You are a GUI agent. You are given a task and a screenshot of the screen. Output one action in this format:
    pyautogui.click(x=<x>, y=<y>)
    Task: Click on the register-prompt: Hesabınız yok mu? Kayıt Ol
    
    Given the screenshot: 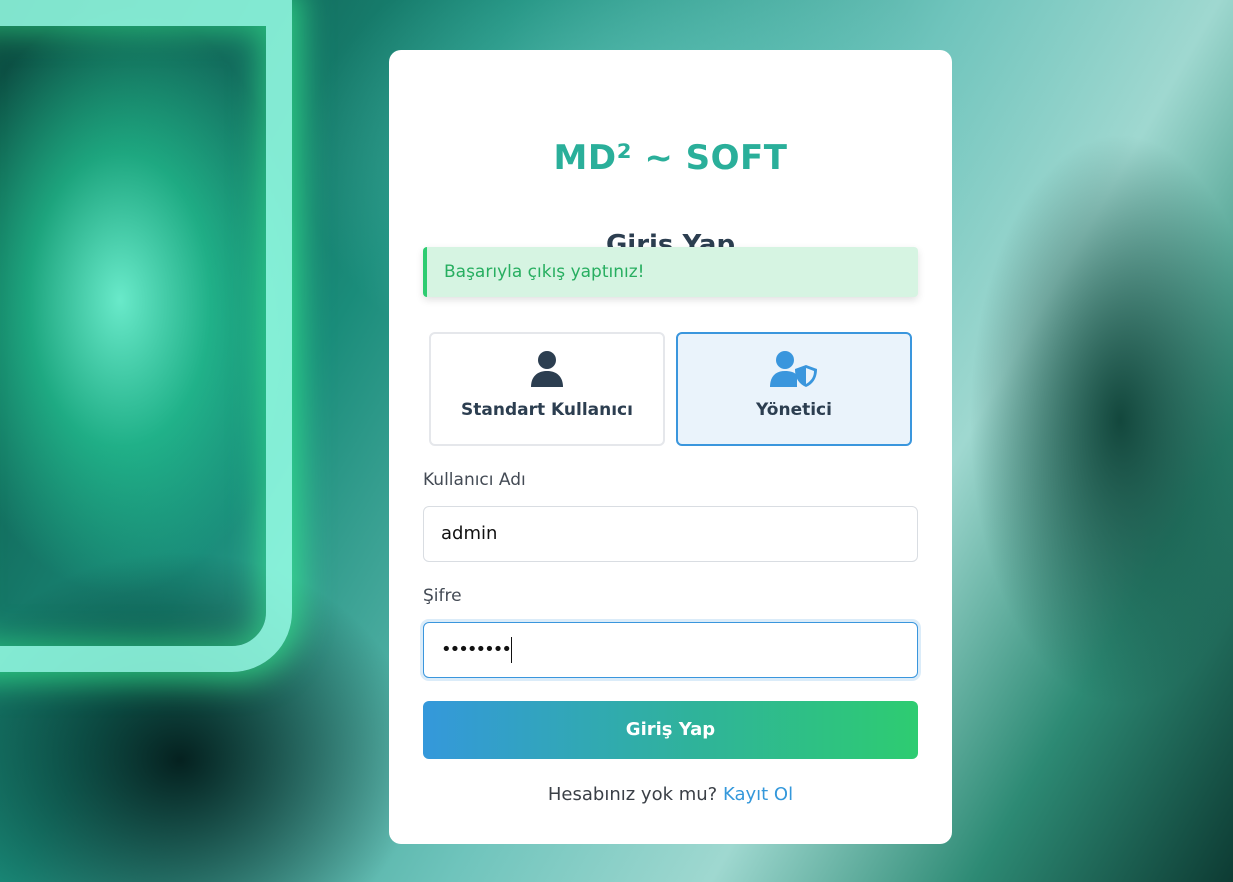 What is the action you would take?
    pyautogui.click(x=670, y=794)
    